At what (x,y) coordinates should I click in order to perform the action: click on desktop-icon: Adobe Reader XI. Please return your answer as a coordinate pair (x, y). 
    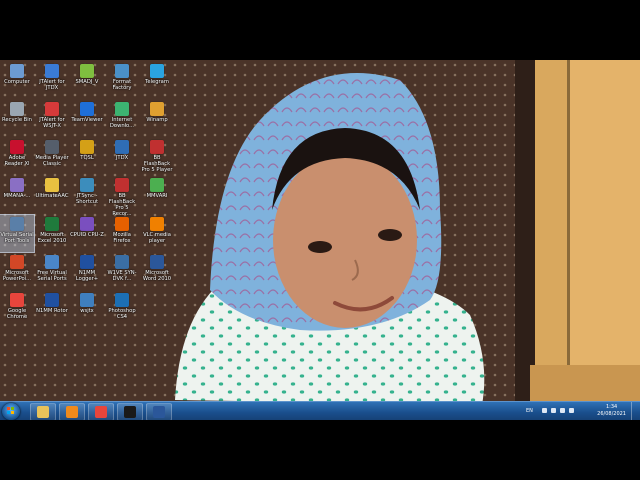
    Looking at the image, I should click on (17, 156).